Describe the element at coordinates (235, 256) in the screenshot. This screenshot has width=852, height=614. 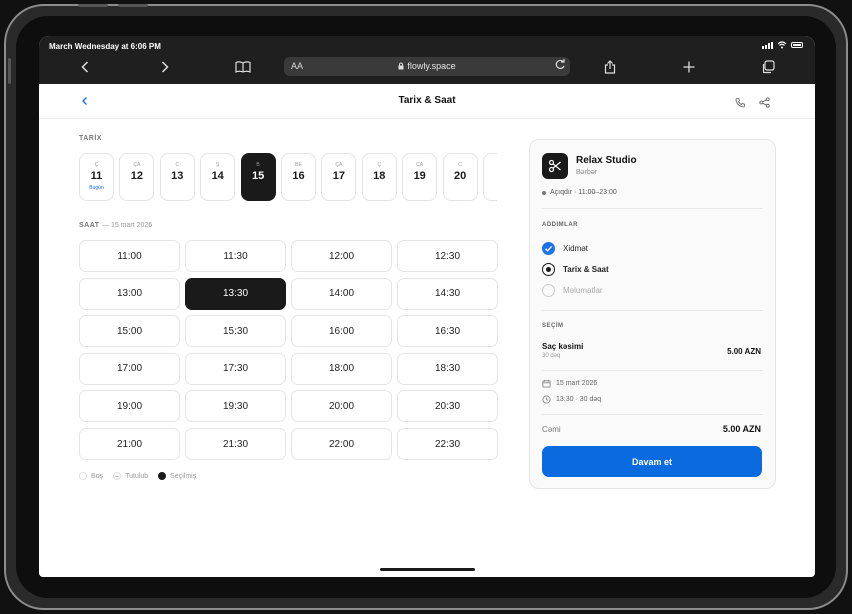
I see `time-slot: 11:30` at that location.